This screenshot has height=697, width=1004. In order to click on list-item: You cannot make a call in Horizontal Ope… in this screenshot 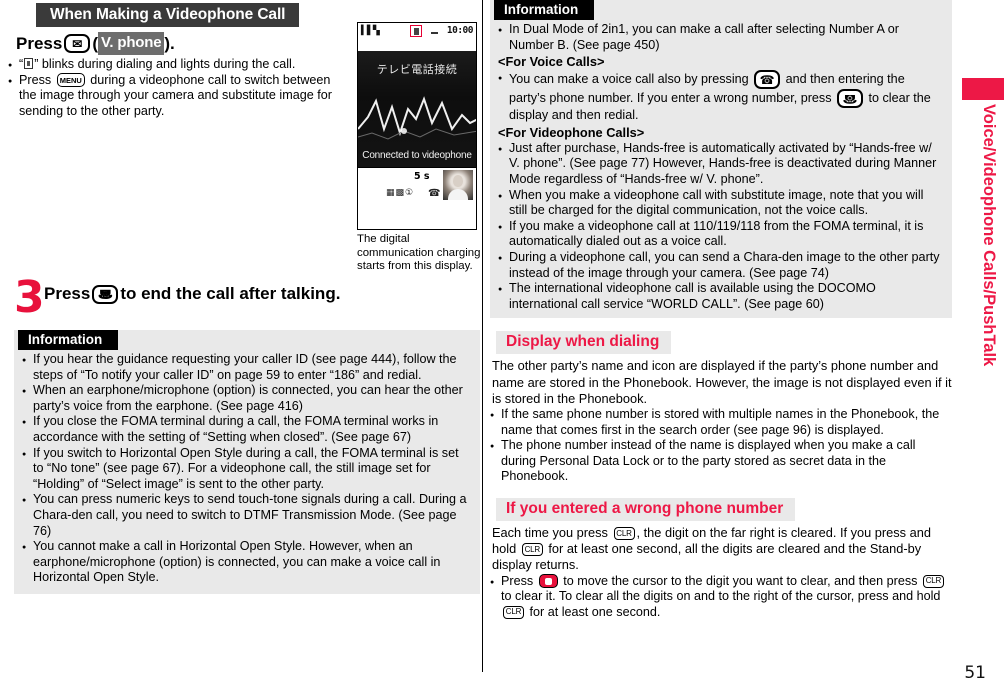, I will do `click(247, 562)`.